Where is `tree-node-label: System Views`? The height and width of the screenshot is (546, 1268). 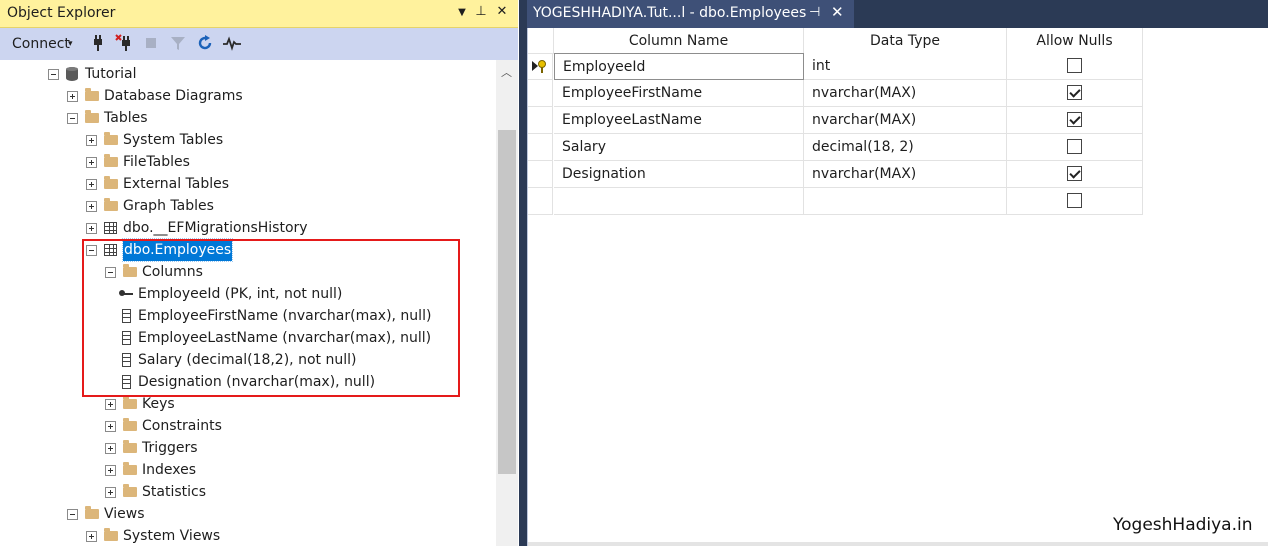 tree-node-label: System Views is located at coordinates (172, 536).